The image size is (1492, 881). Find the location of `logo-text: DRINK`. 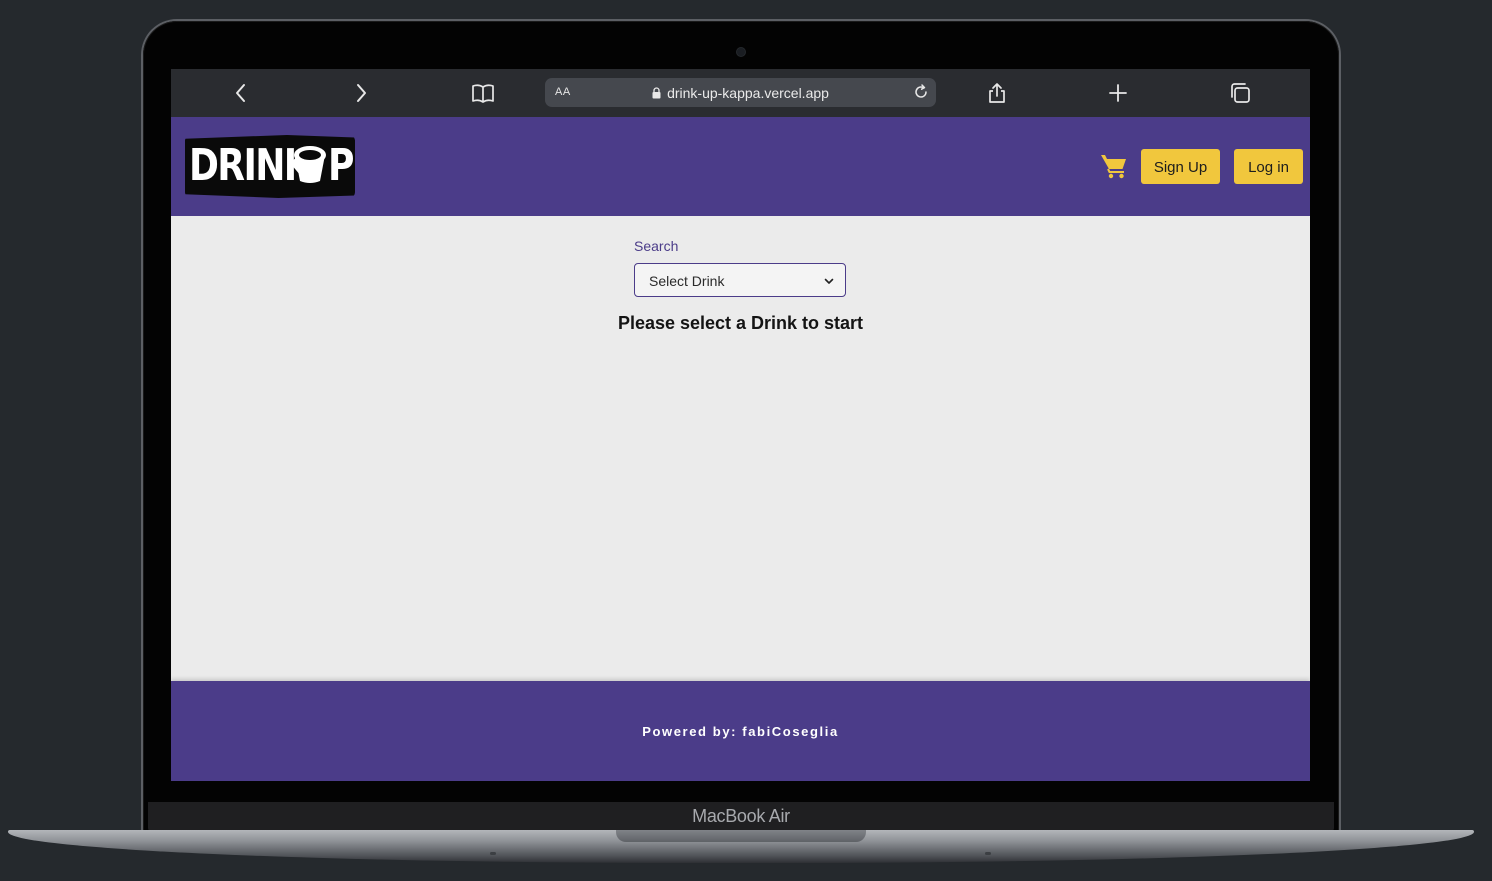

logo-text: DRINK is located at coordinates (250, 165).